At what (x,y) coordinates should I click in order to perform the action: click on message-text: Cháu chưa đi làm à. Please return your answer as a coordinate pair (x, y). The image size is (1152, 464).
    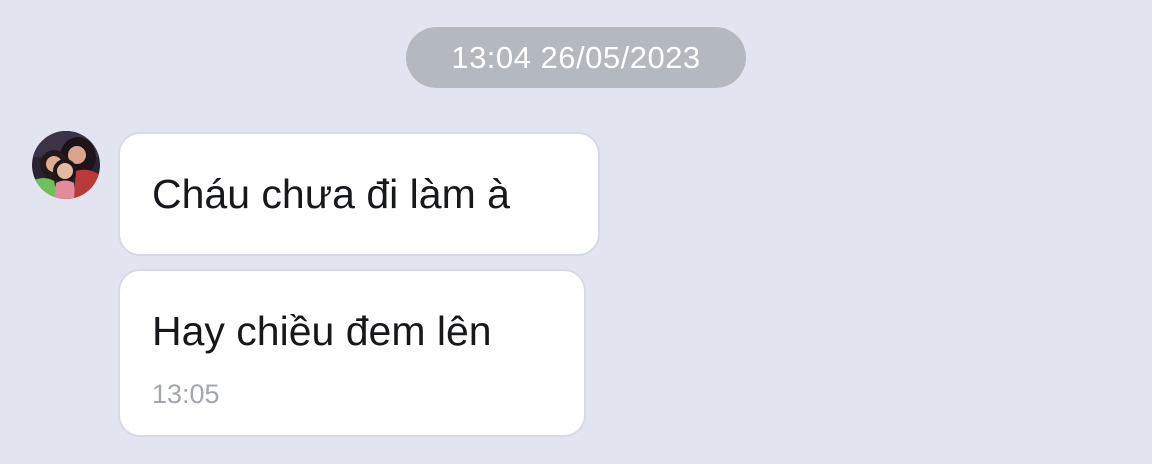
    Looking at the image, I should click on (331, 194).